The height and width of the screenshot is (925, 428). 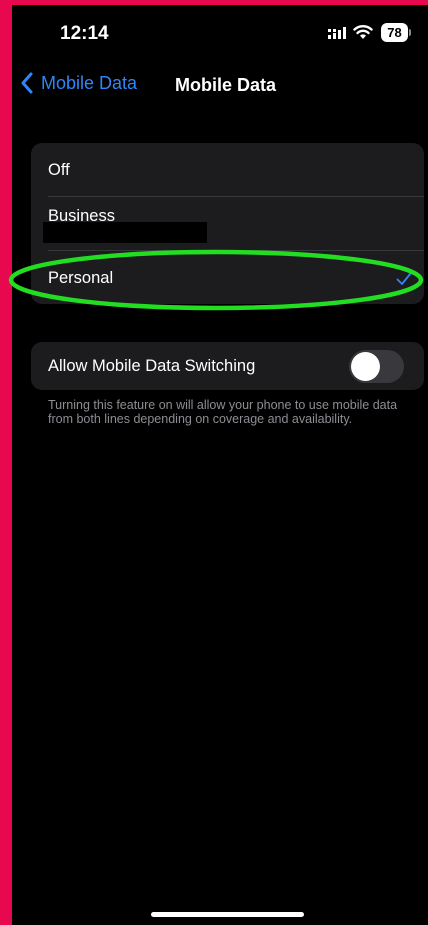 I want to click on navigation-bar: Mobile Data Mobile Data, so click(x=220, y=83).